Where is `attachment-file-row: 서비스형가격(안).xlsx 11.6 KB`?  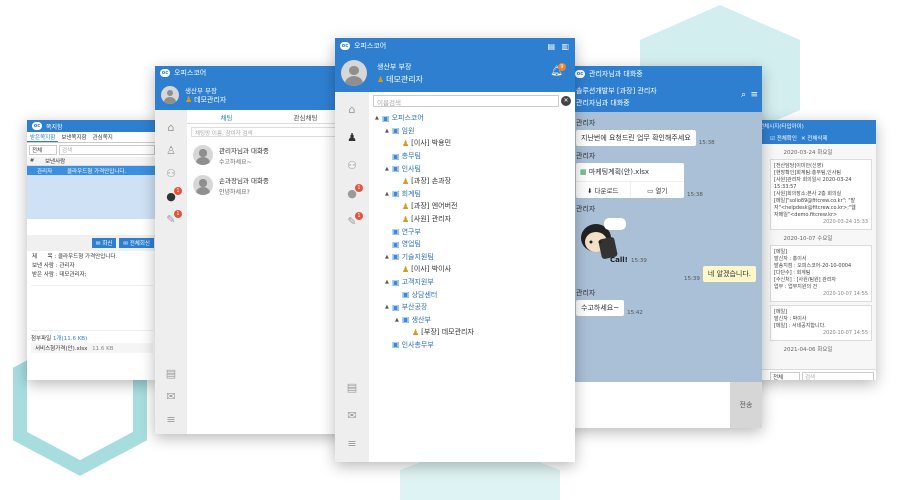 attachment-file-row: 서비스형가격(안).xlsx 11.6 KB is located at coordinates (92, 348).